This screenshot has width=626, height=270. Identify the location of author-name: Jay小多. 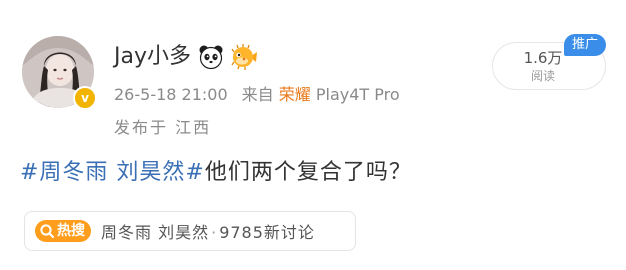
(152, 57).